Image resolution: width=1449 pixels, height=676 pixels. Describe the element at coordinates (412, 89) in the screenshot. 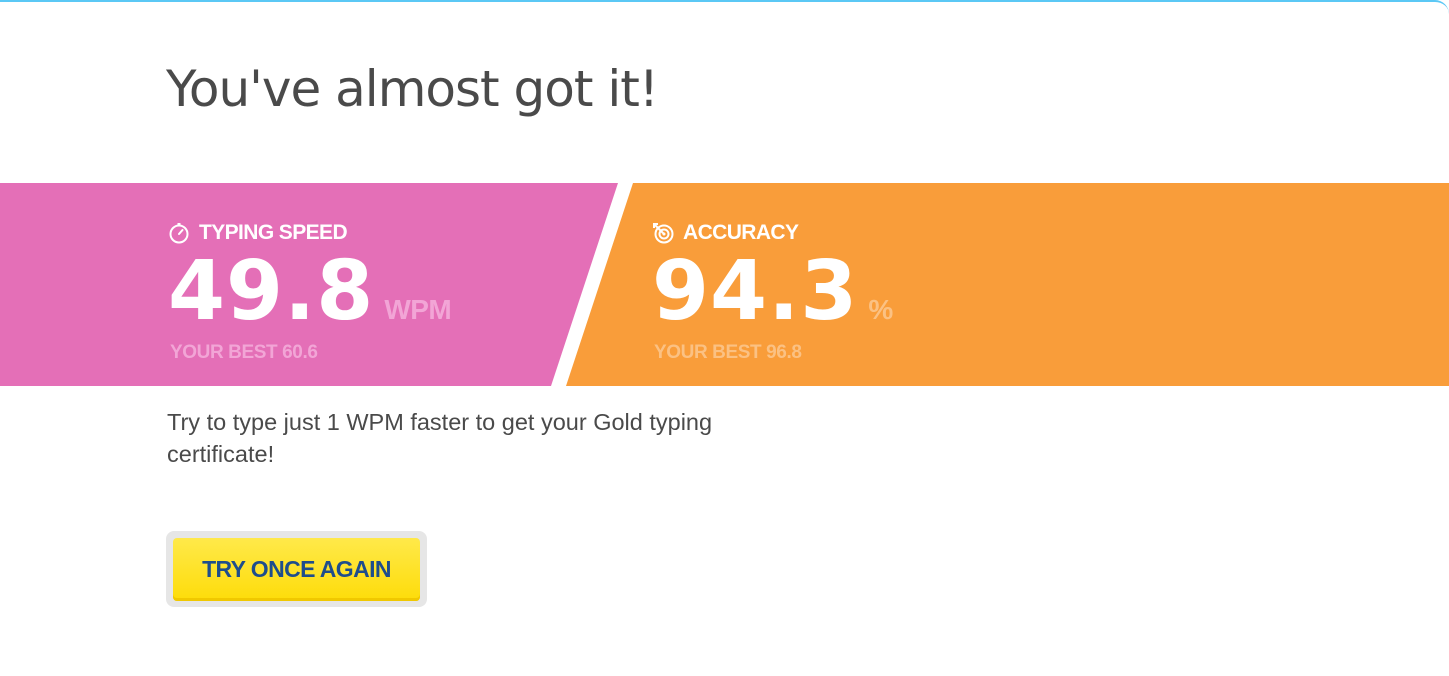

I see `page-title: You've almost got it!` at that location.